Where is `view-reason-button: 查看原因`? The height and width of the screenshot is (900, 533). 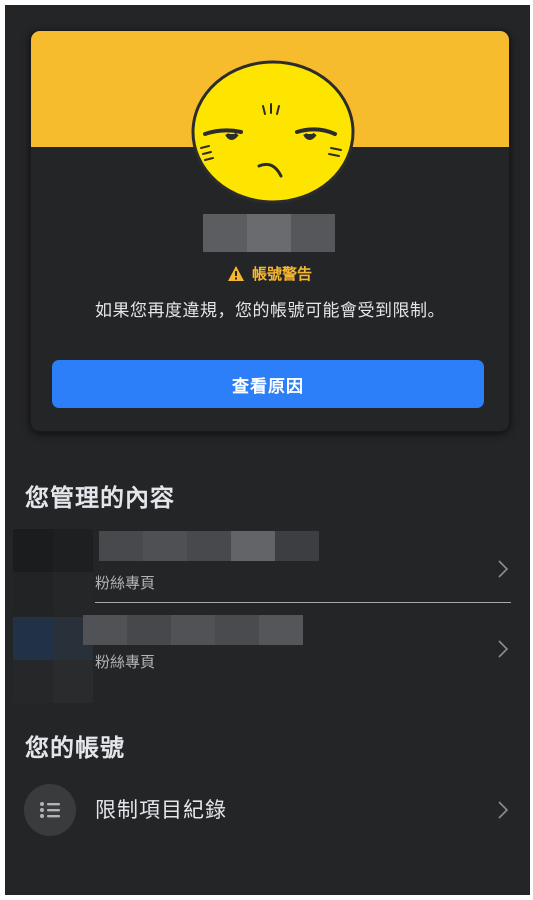 view-reason-button: 查看原因 is located at coordinates (268, 384).